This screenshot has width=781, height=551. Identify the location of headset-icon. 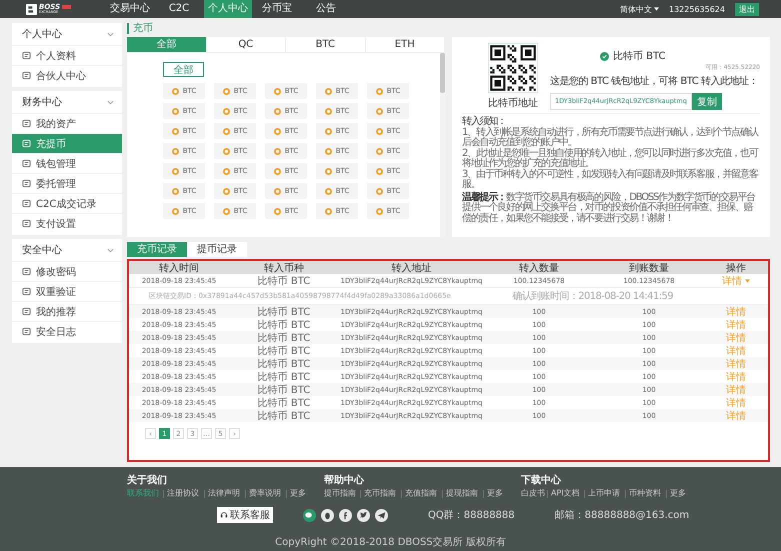
(224, 515).